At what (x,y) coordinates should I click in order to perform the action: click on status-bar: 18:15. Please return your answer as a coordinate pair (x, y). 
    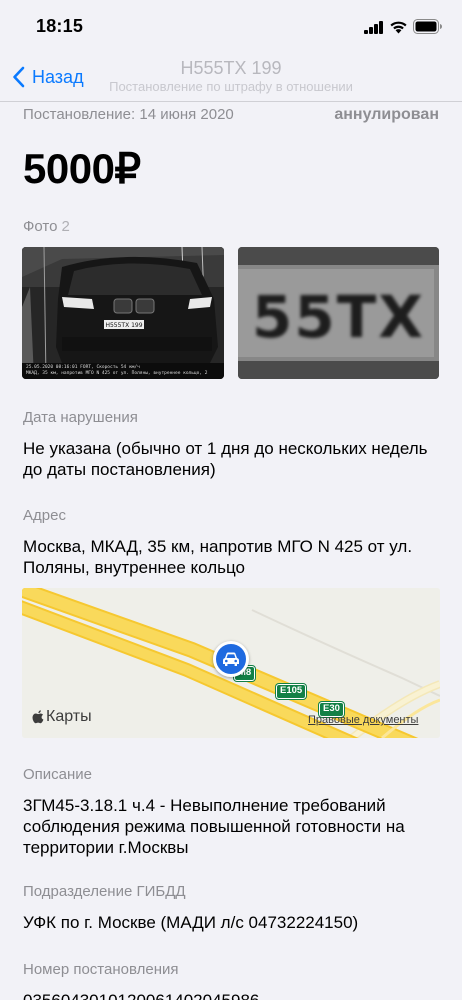
    Looking at the image, I should click on (231, 26).